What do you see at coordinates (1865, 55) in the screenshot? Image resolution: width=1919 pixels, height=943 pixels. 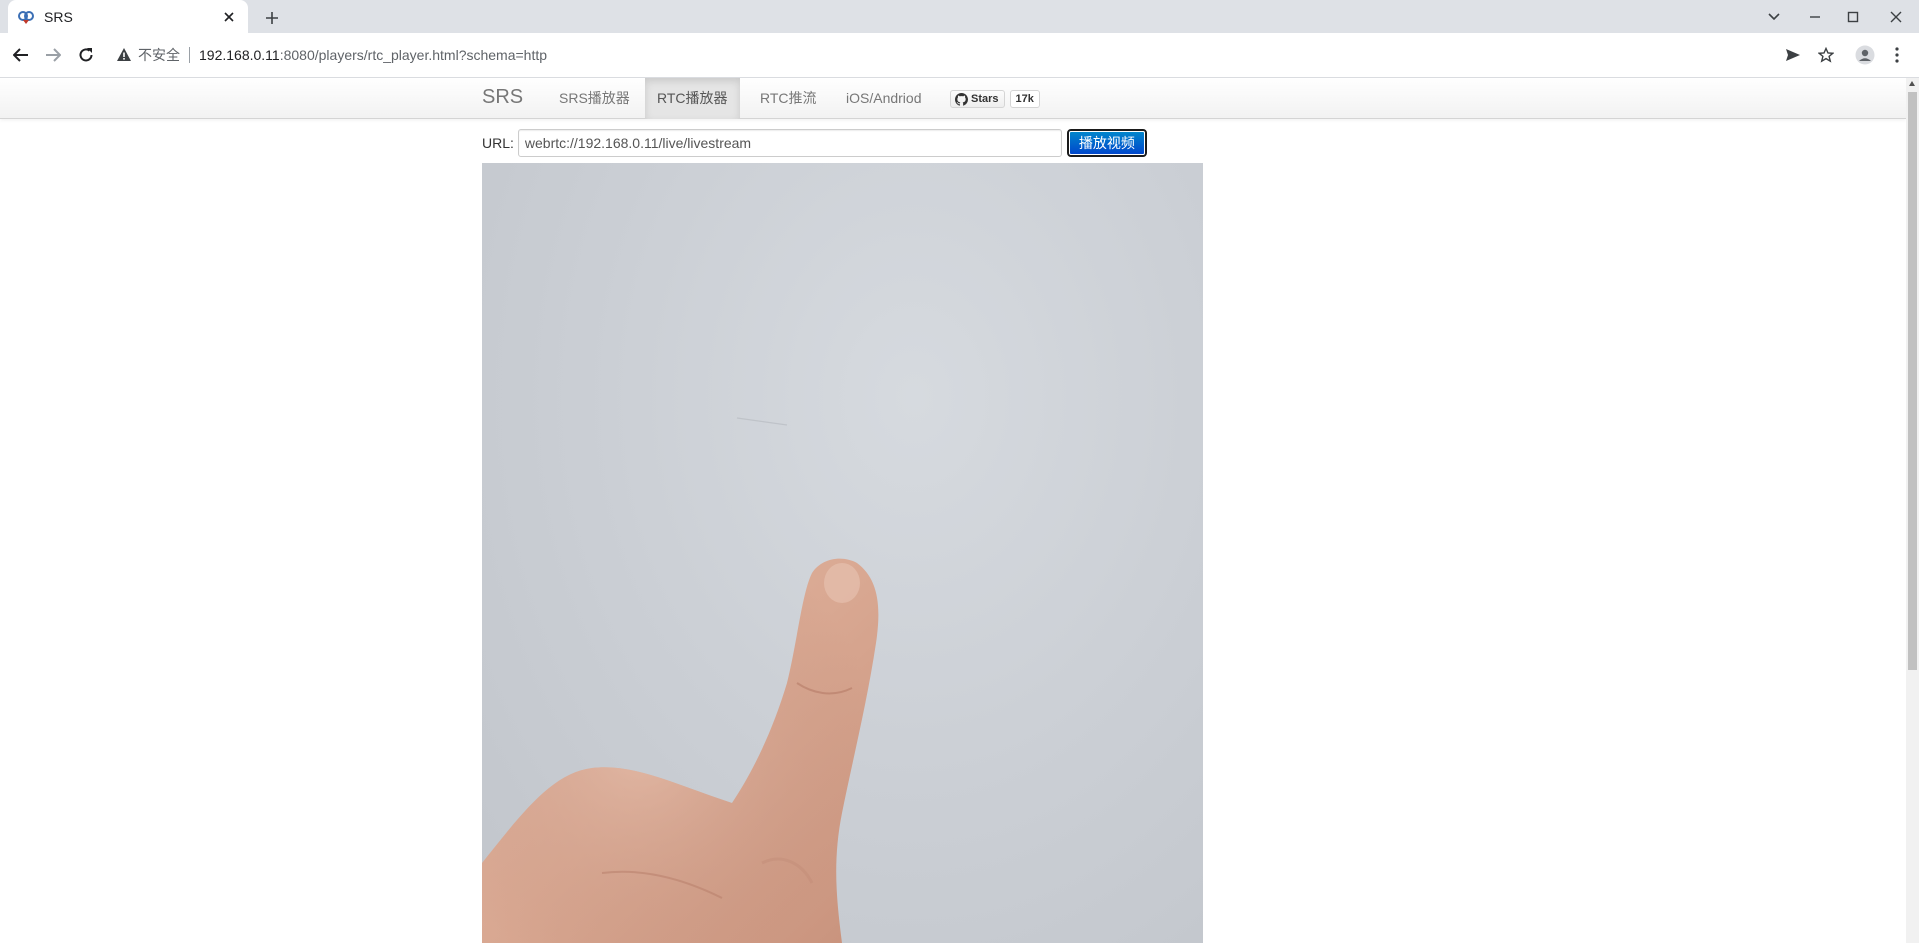 I see `profile-avatar-icon` at bounding box center [1865, 55].